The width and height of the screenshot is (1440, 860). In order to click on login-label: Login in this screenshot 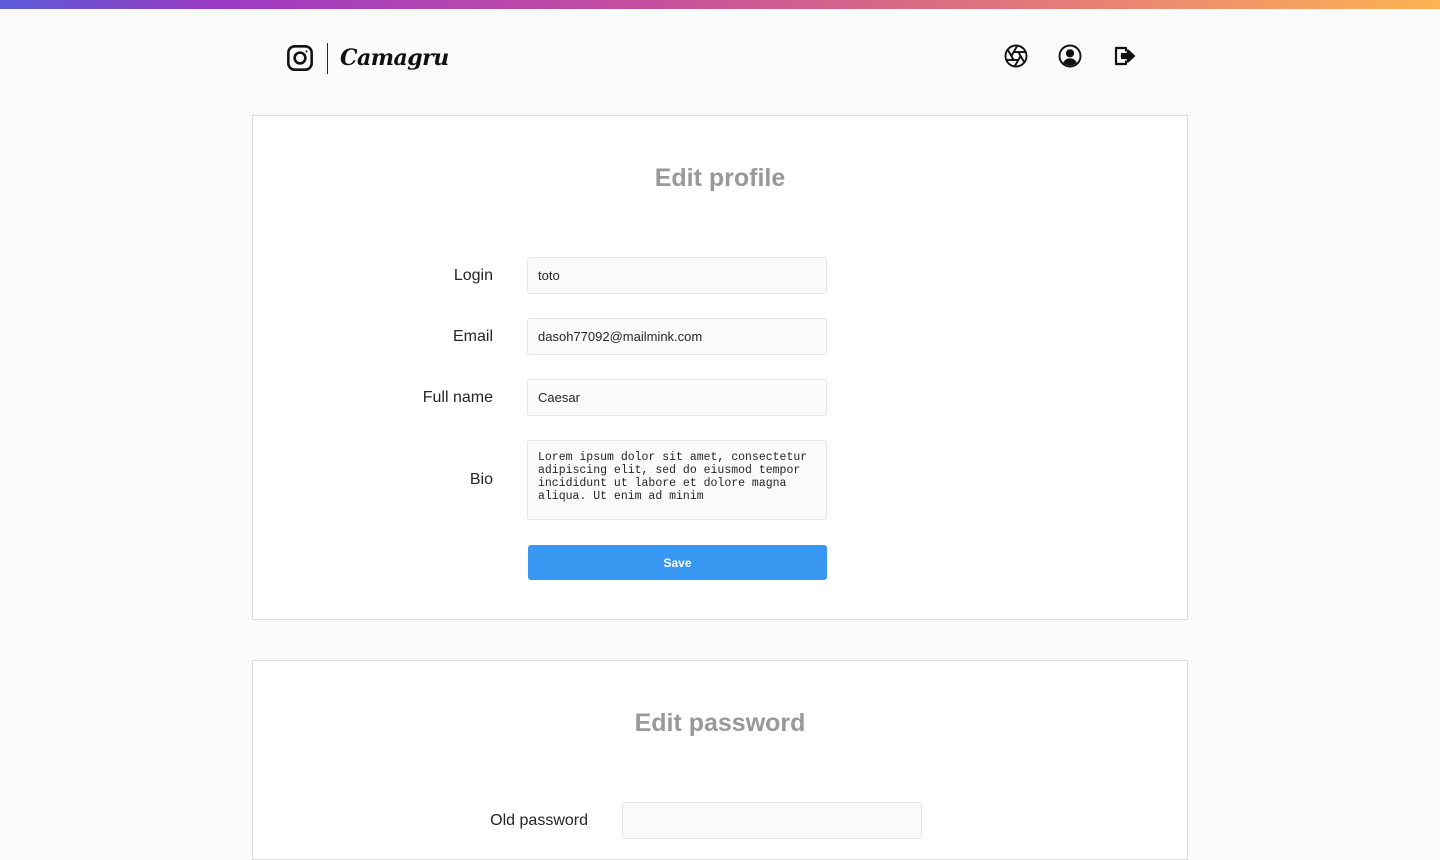, I will do `click(473, 275)`.